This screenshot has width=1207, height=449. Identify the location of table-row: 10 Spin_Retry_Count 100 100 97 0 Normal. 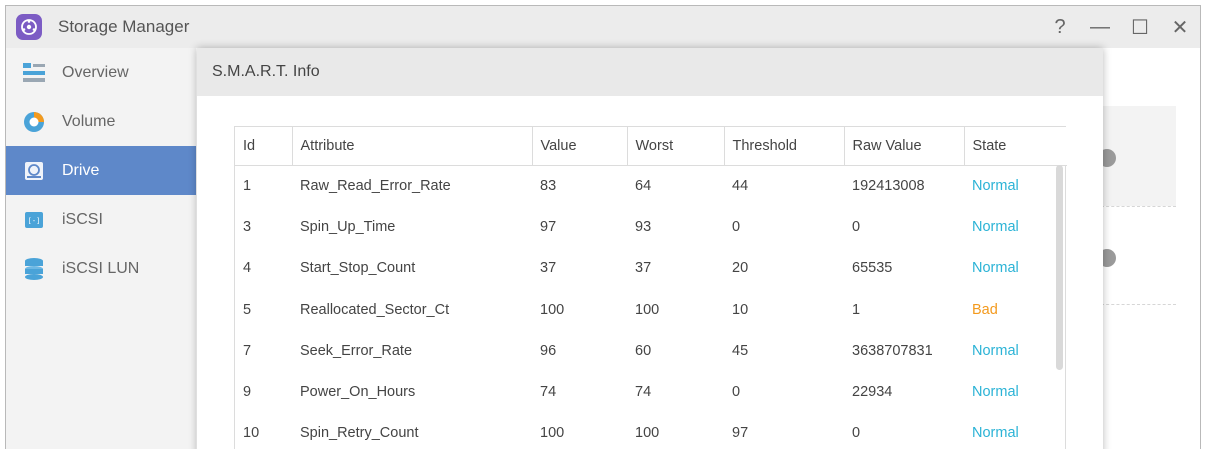
(651, 431).